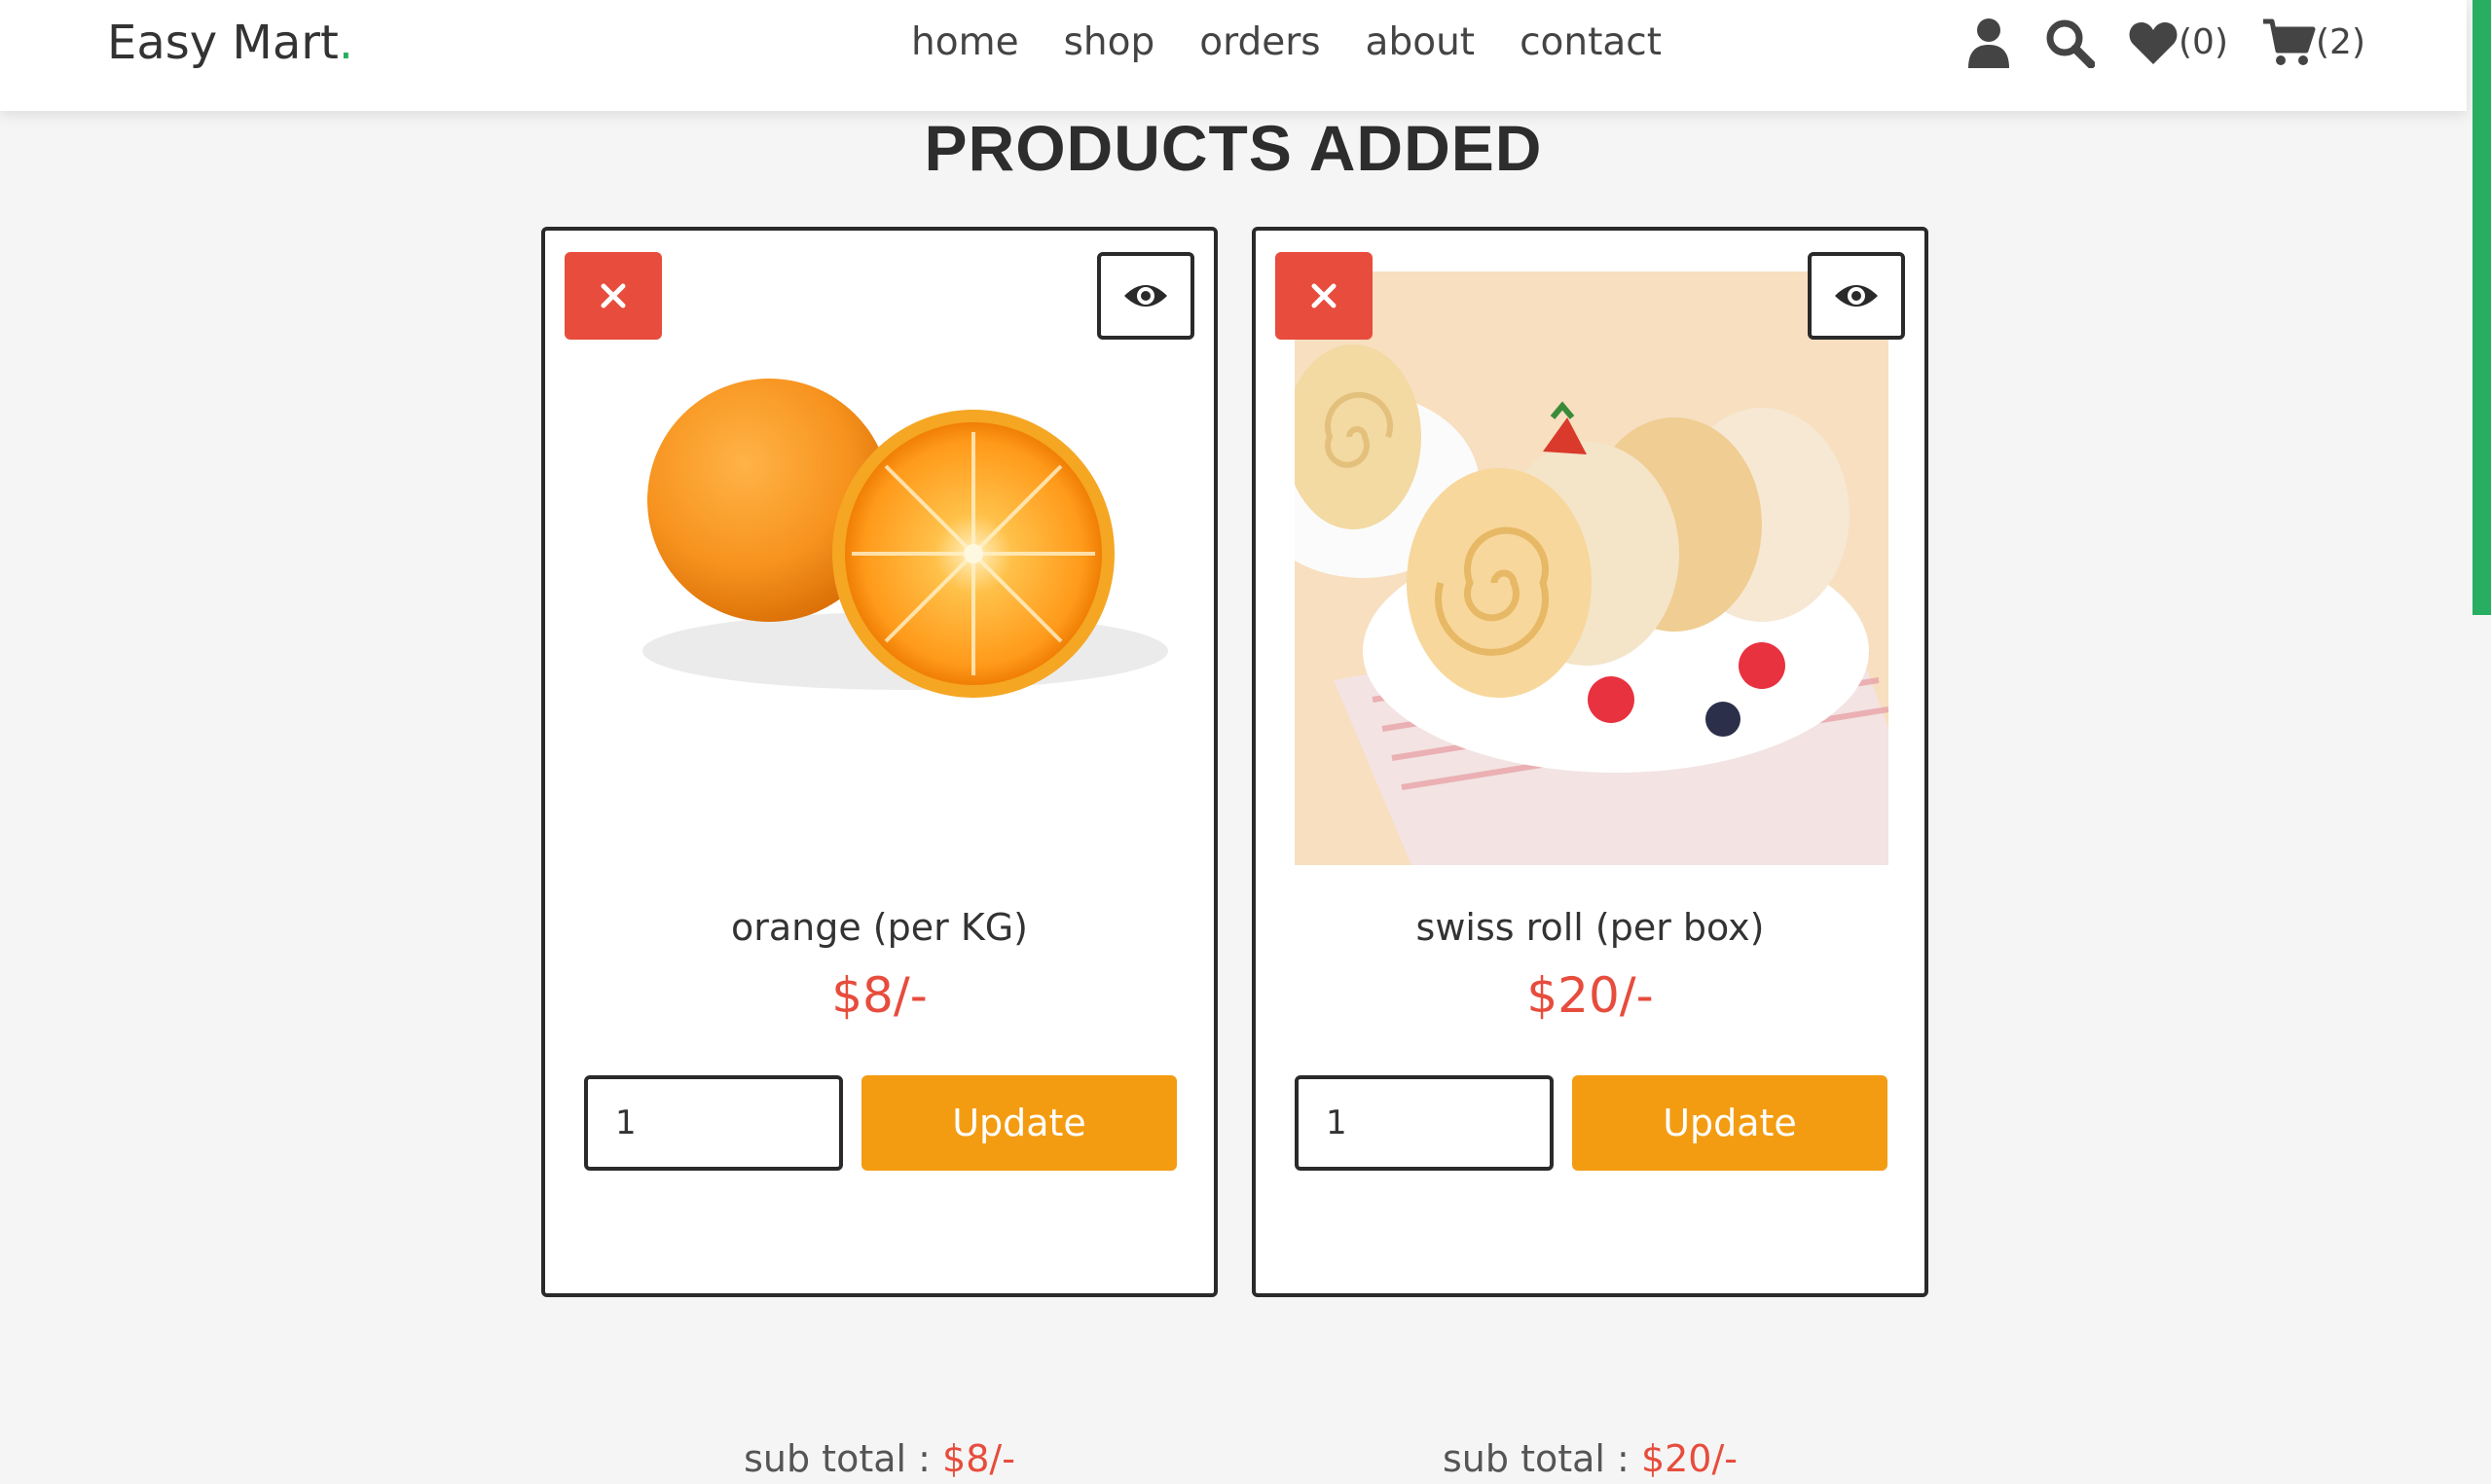  I want to click on user-icon, so click(1988, 43).